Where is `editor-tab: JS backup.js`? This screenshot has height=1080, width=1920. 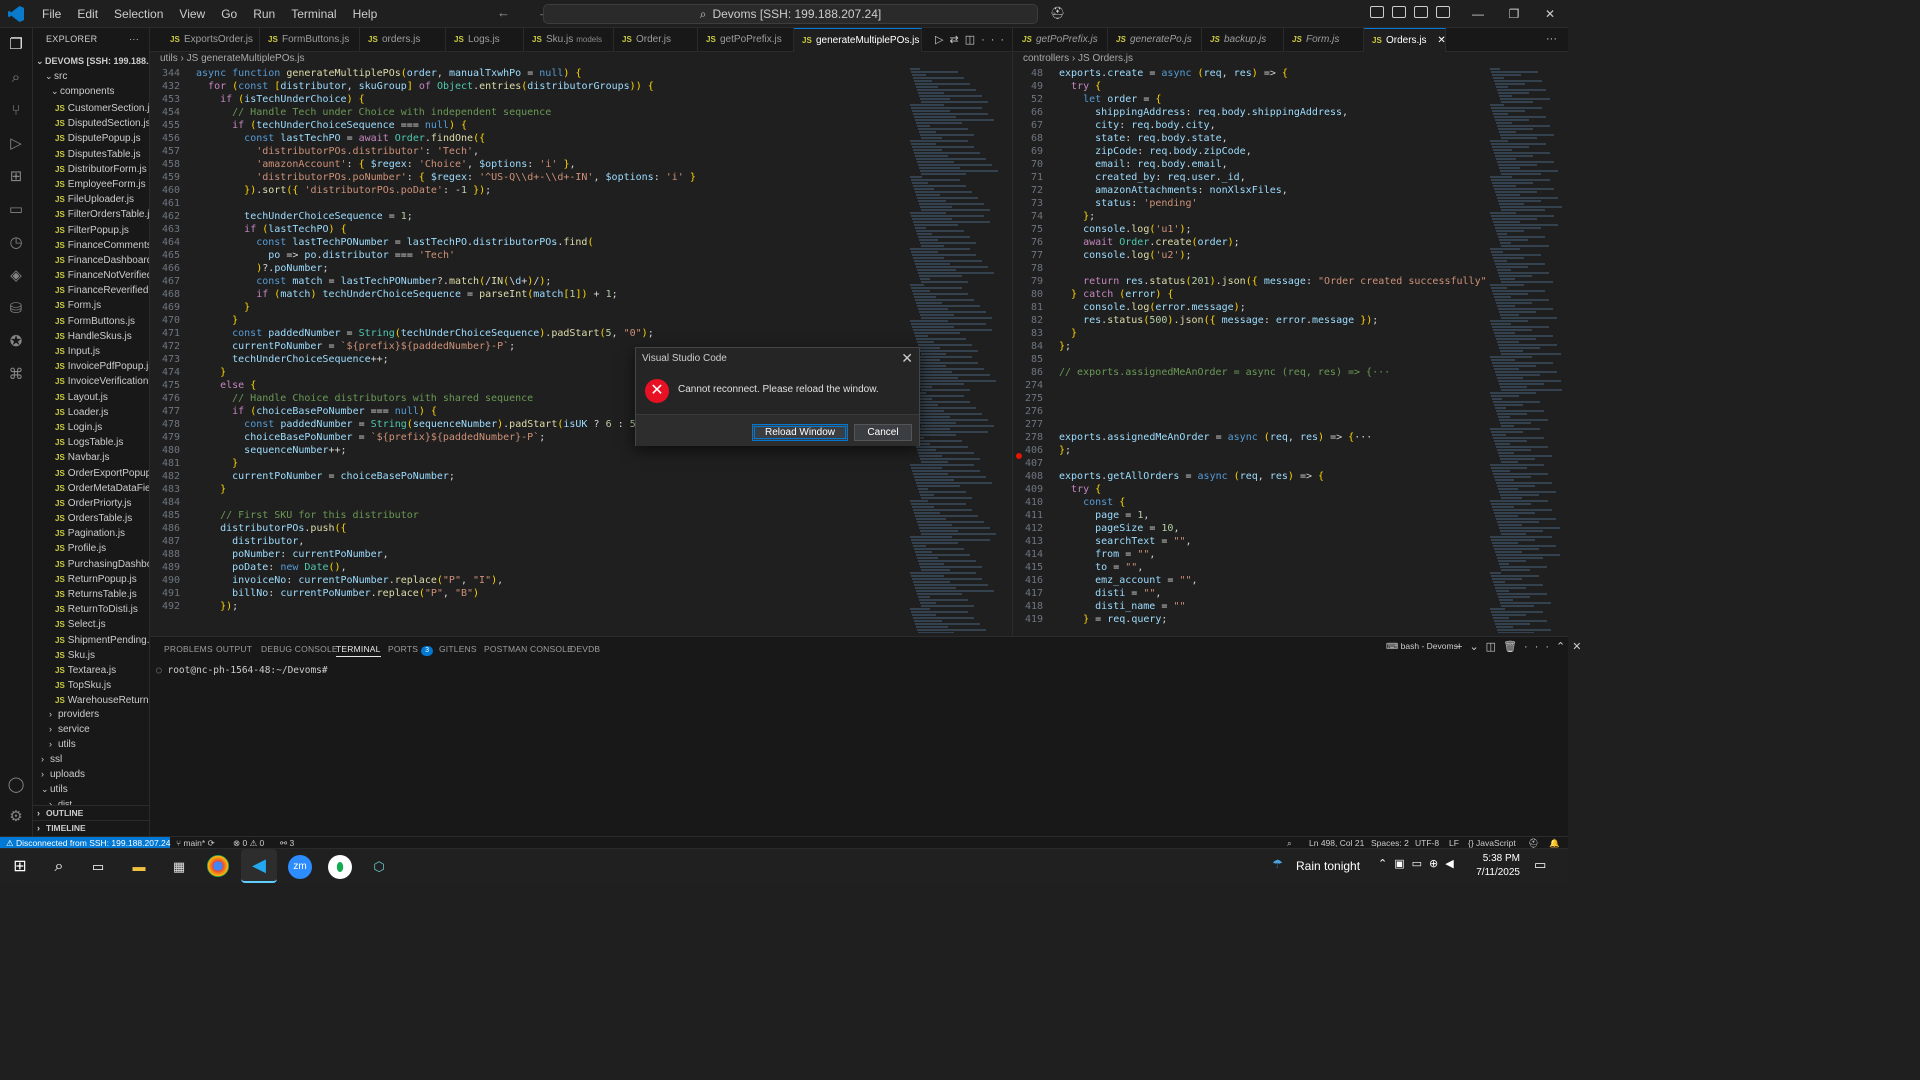 editor-tab: JS backup.js is located at coordinates (1243, 40).